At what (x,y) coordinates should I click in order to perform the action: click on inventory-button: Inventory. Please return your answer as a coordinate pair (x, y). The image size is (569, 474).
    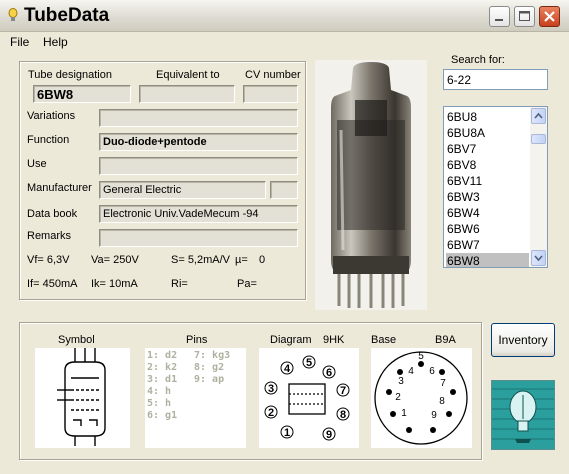
    Looking at the image, I should click on (523, 340).